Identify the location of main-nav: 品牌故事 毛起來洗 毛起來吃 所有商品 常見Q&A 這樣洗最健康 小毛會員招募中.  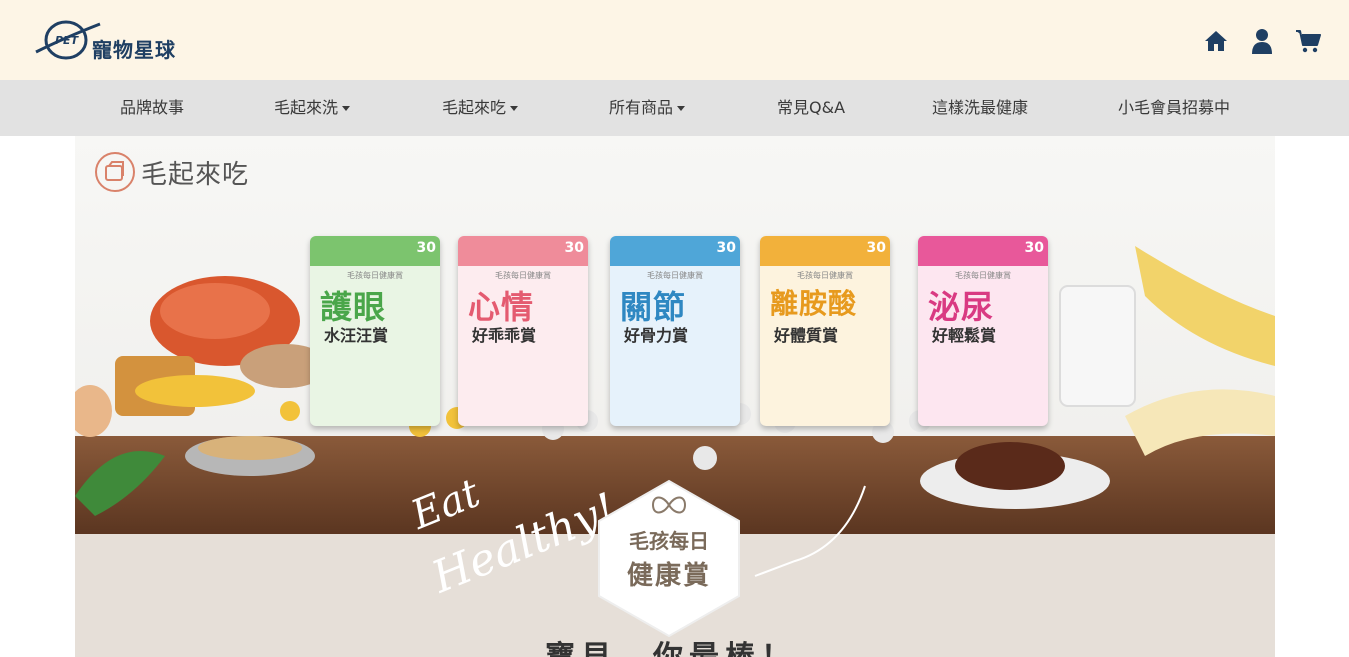
(674, 108).